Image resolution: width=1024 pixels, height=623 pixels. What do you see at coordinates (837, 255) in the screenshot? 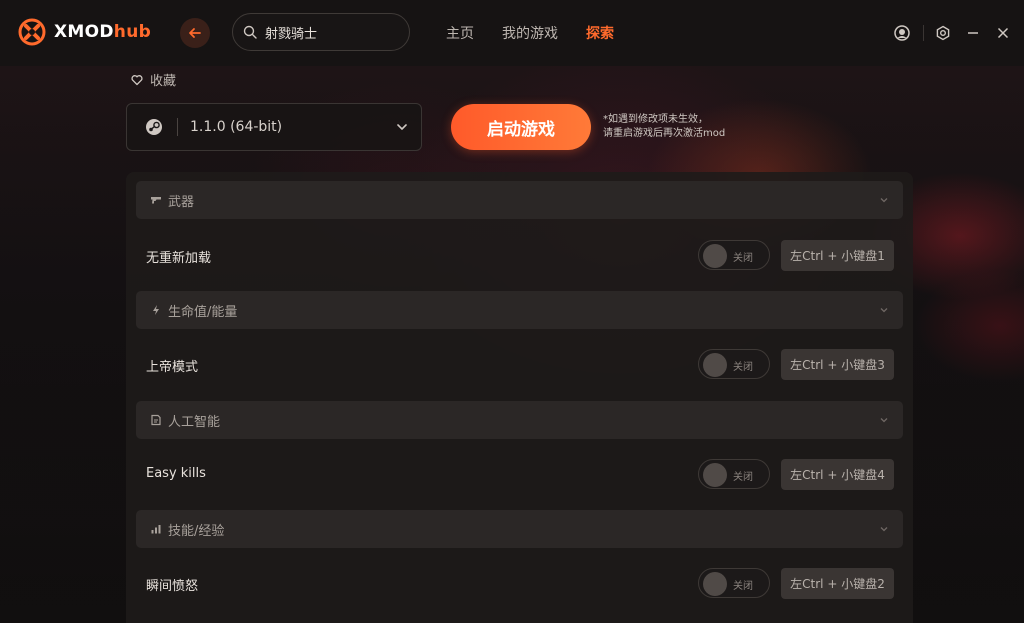
I see `hotkey-button: 左Ctrl + 小键盘1` at bounding box center [837, 255].